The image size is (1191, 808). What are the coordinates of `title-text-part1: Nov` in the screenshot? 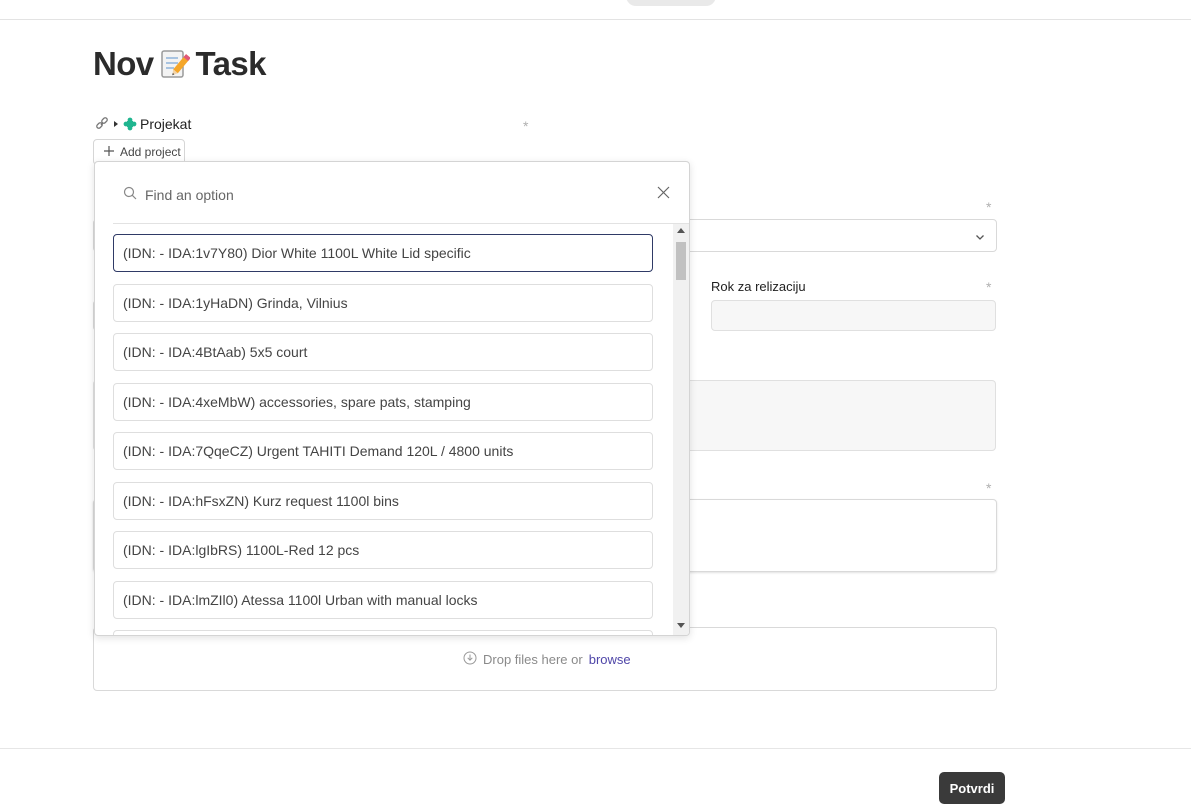 It's located at (123, 63).